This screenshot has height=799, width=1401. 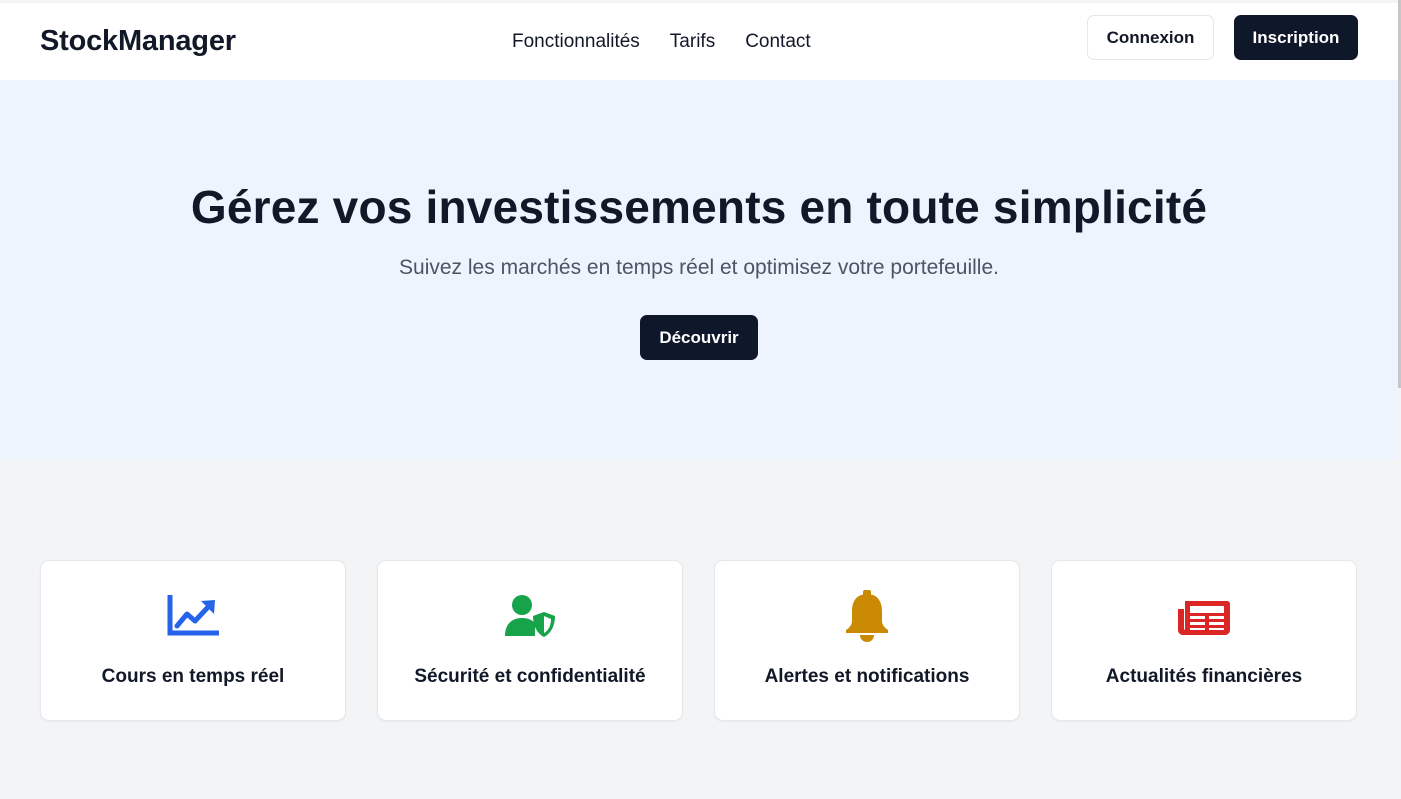 I want to click on feature-label: Alertes et notifications, so click(x=867, y=676).